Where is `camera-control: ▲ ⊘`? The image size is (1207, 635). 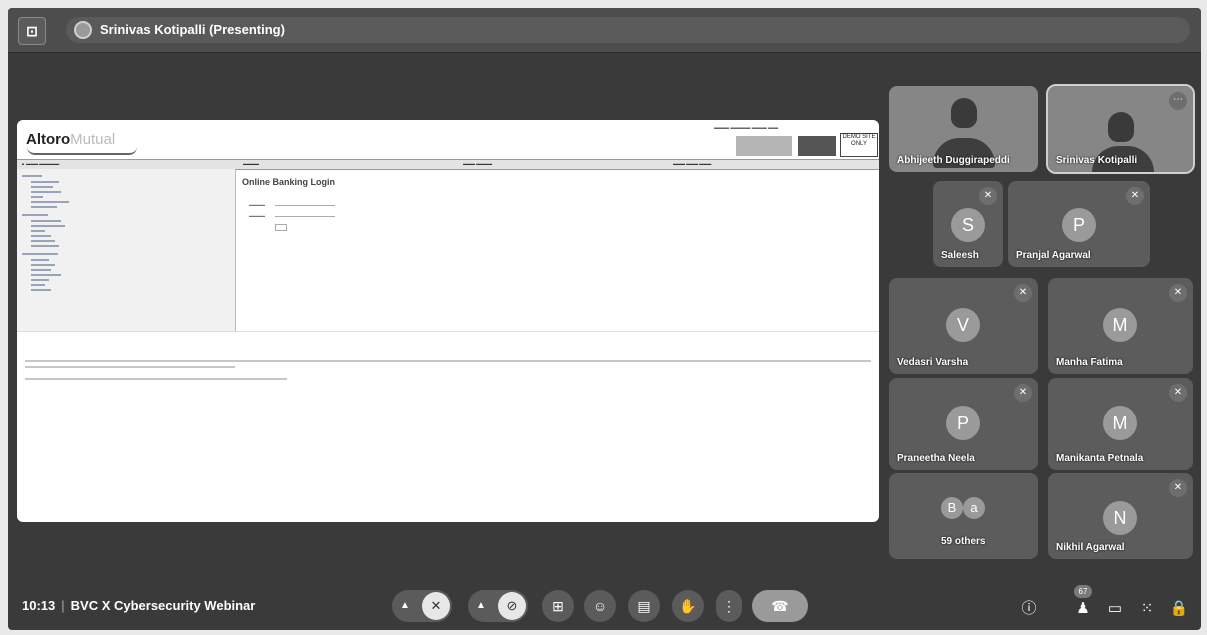 camera-control: ▲ ⊘ is located at coordinates (498, 606).